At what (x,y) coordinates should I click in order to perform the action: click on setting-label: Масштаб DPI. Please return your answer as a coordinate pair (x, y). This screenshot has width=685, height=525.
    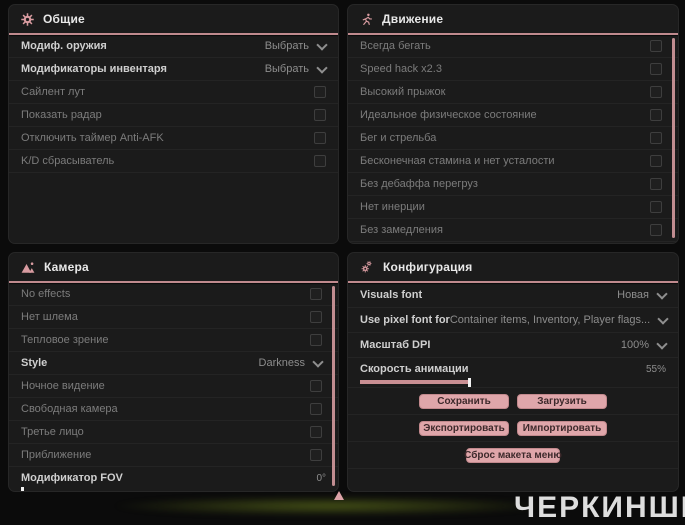
    Looking at the image, I should click on (395, 345).